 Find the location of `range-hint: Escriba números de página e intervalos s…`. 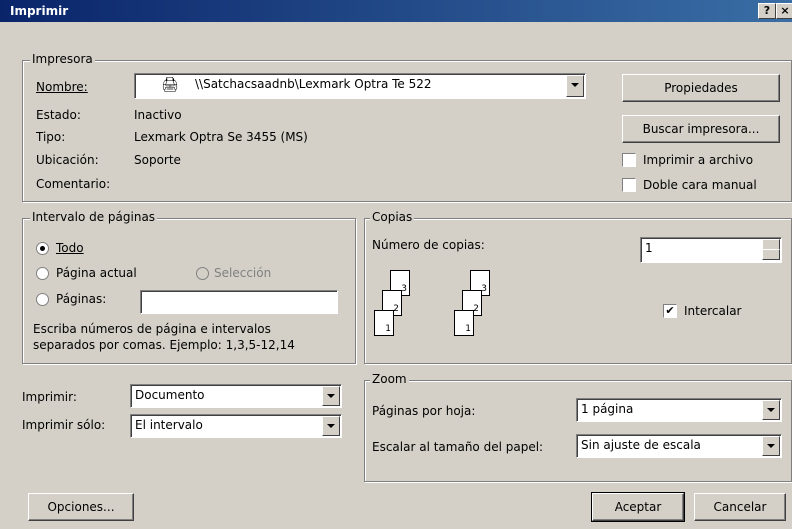

range-hint: Escriba números de página e intervalos s… is located at coordinates (164, 337).